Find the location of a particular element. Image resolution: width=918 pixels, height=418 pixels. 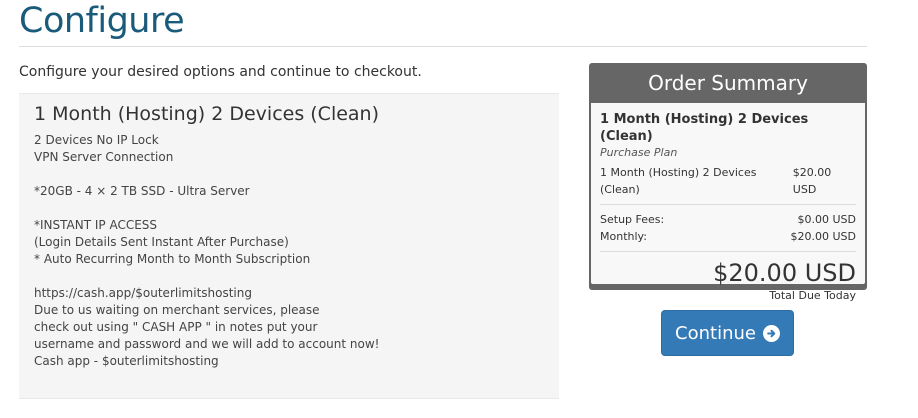

setup-fees-amount: $0.00 USD is located at coordinates (827, 219).